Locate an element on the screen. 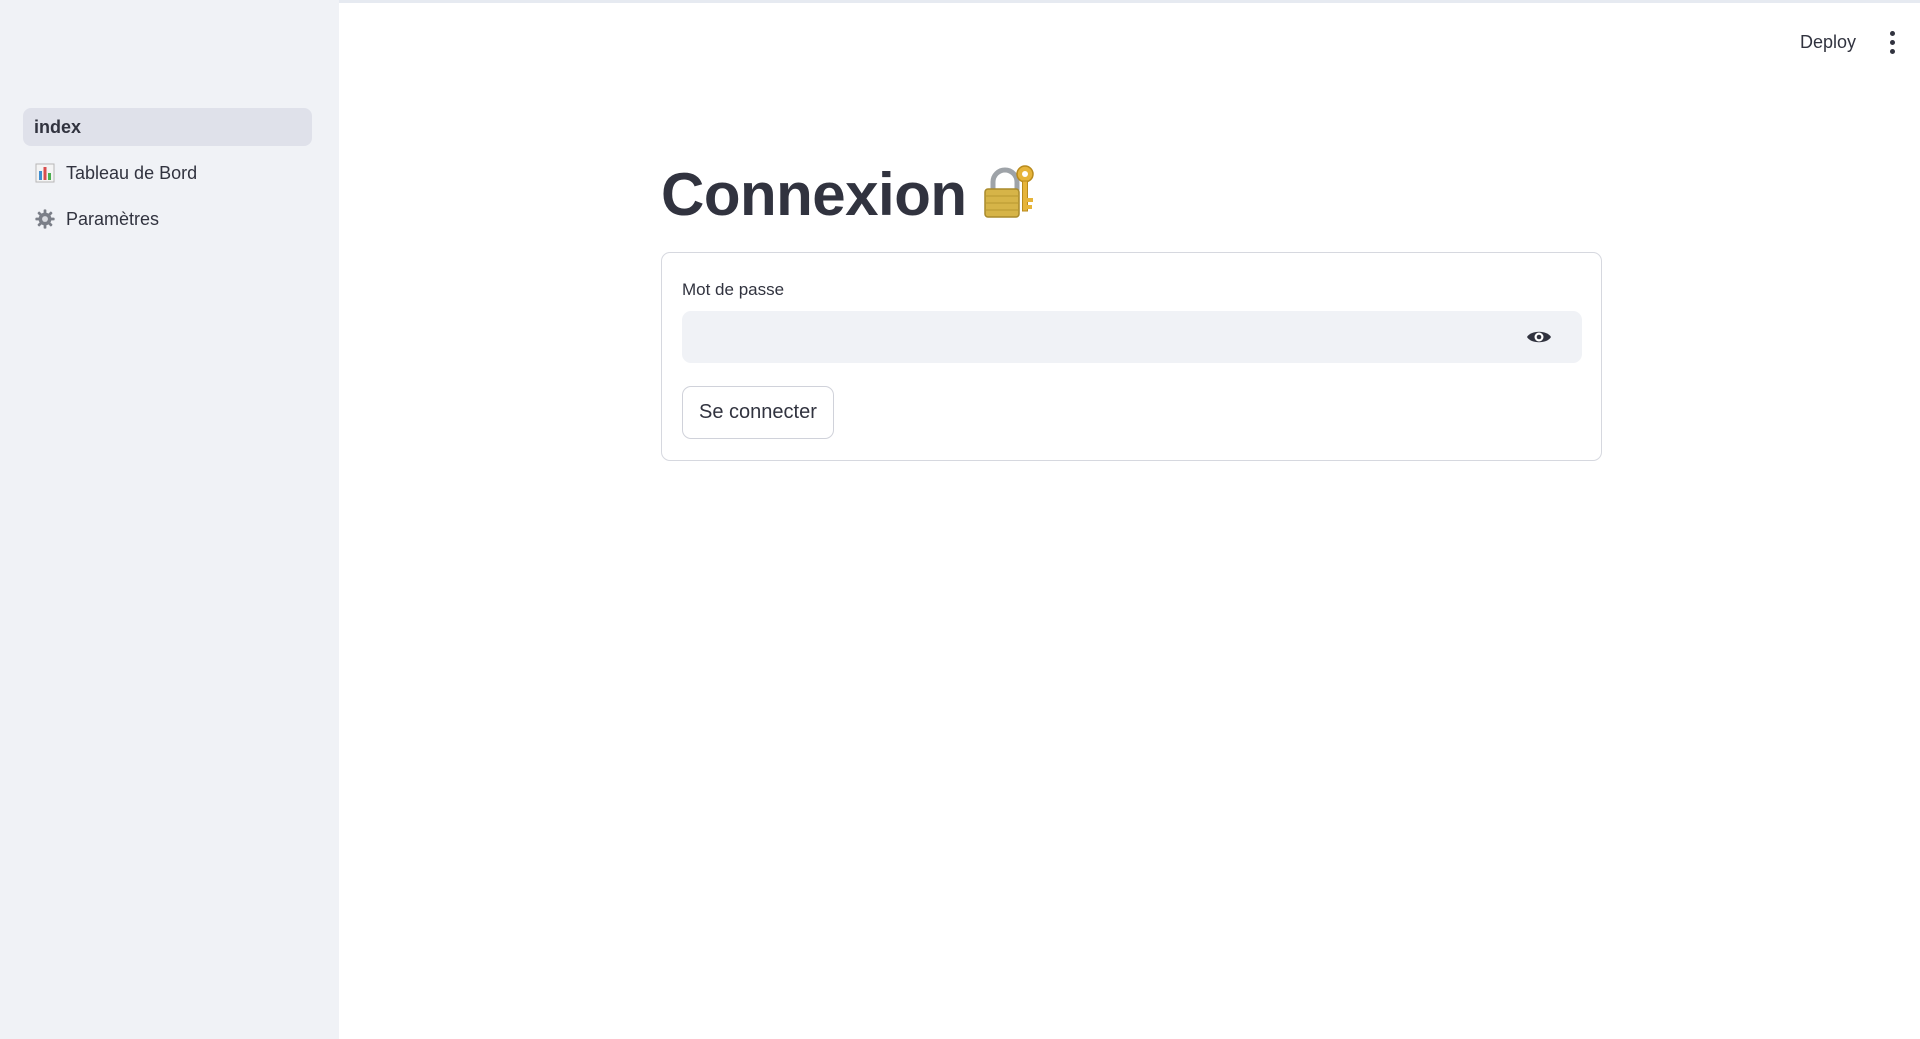  password-input is located at coordinates (1103, 337).